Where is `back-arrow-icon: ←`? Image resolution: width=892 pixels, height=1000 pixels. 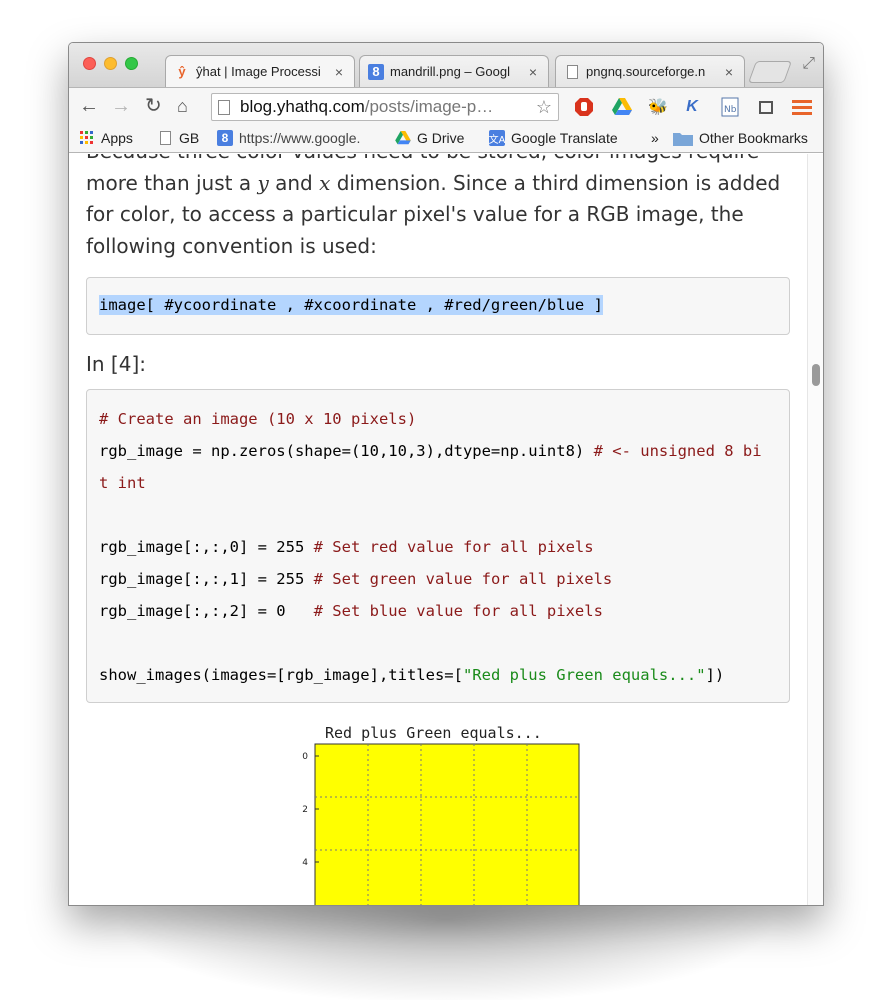 back-arrow-icon: ← is located at coordinates (89, 106).